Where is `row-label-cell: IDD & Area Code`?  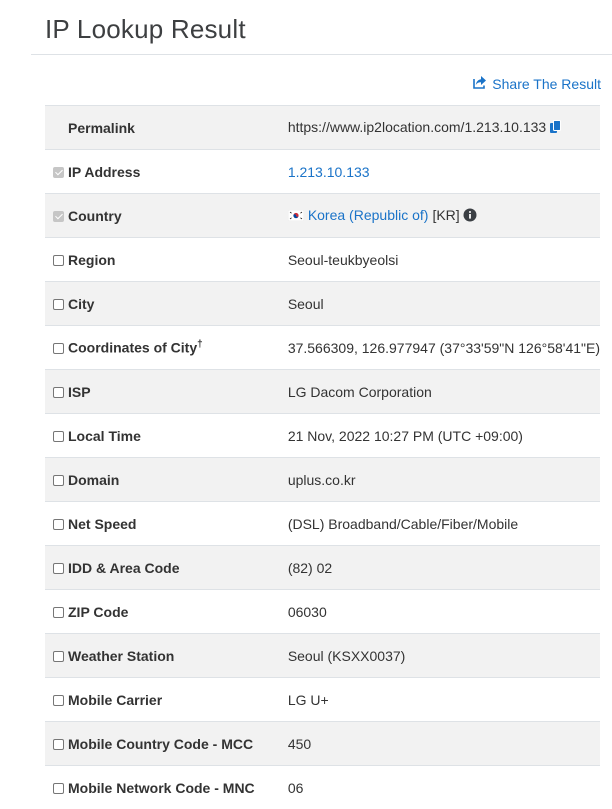 row-label-cell: IDD & Area Code is located at coordinates (166, 567).